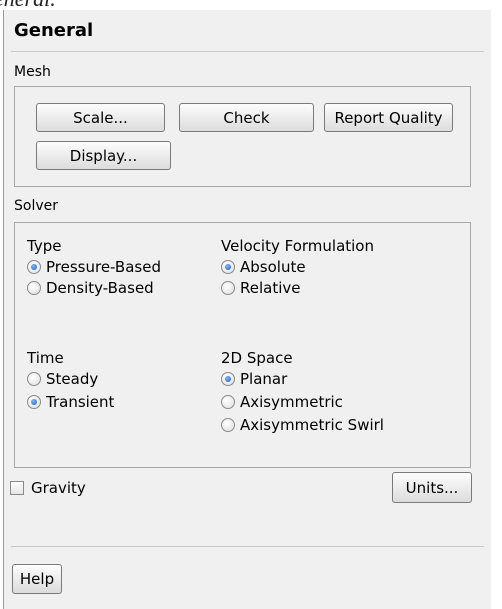 Image resolution: width=502 pixels, height=609 pixels. I want to click on time-heading: Time, so click(45, 358).